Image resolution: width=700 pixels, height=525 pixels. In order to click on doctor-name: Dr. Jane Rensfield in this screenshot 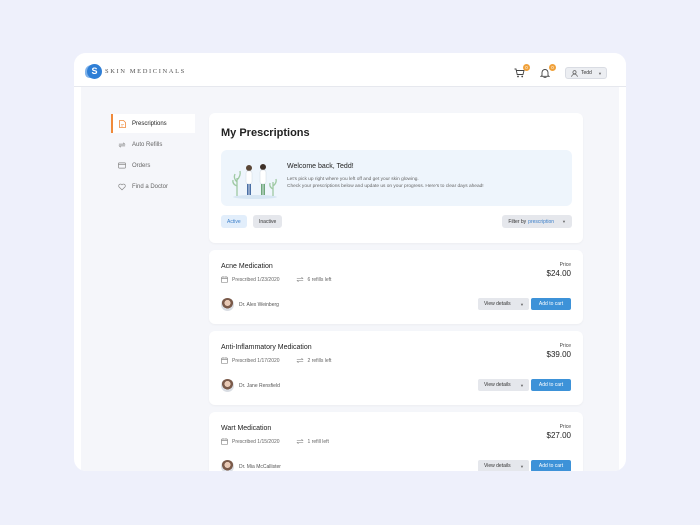, I will do `click(259, 385)`.